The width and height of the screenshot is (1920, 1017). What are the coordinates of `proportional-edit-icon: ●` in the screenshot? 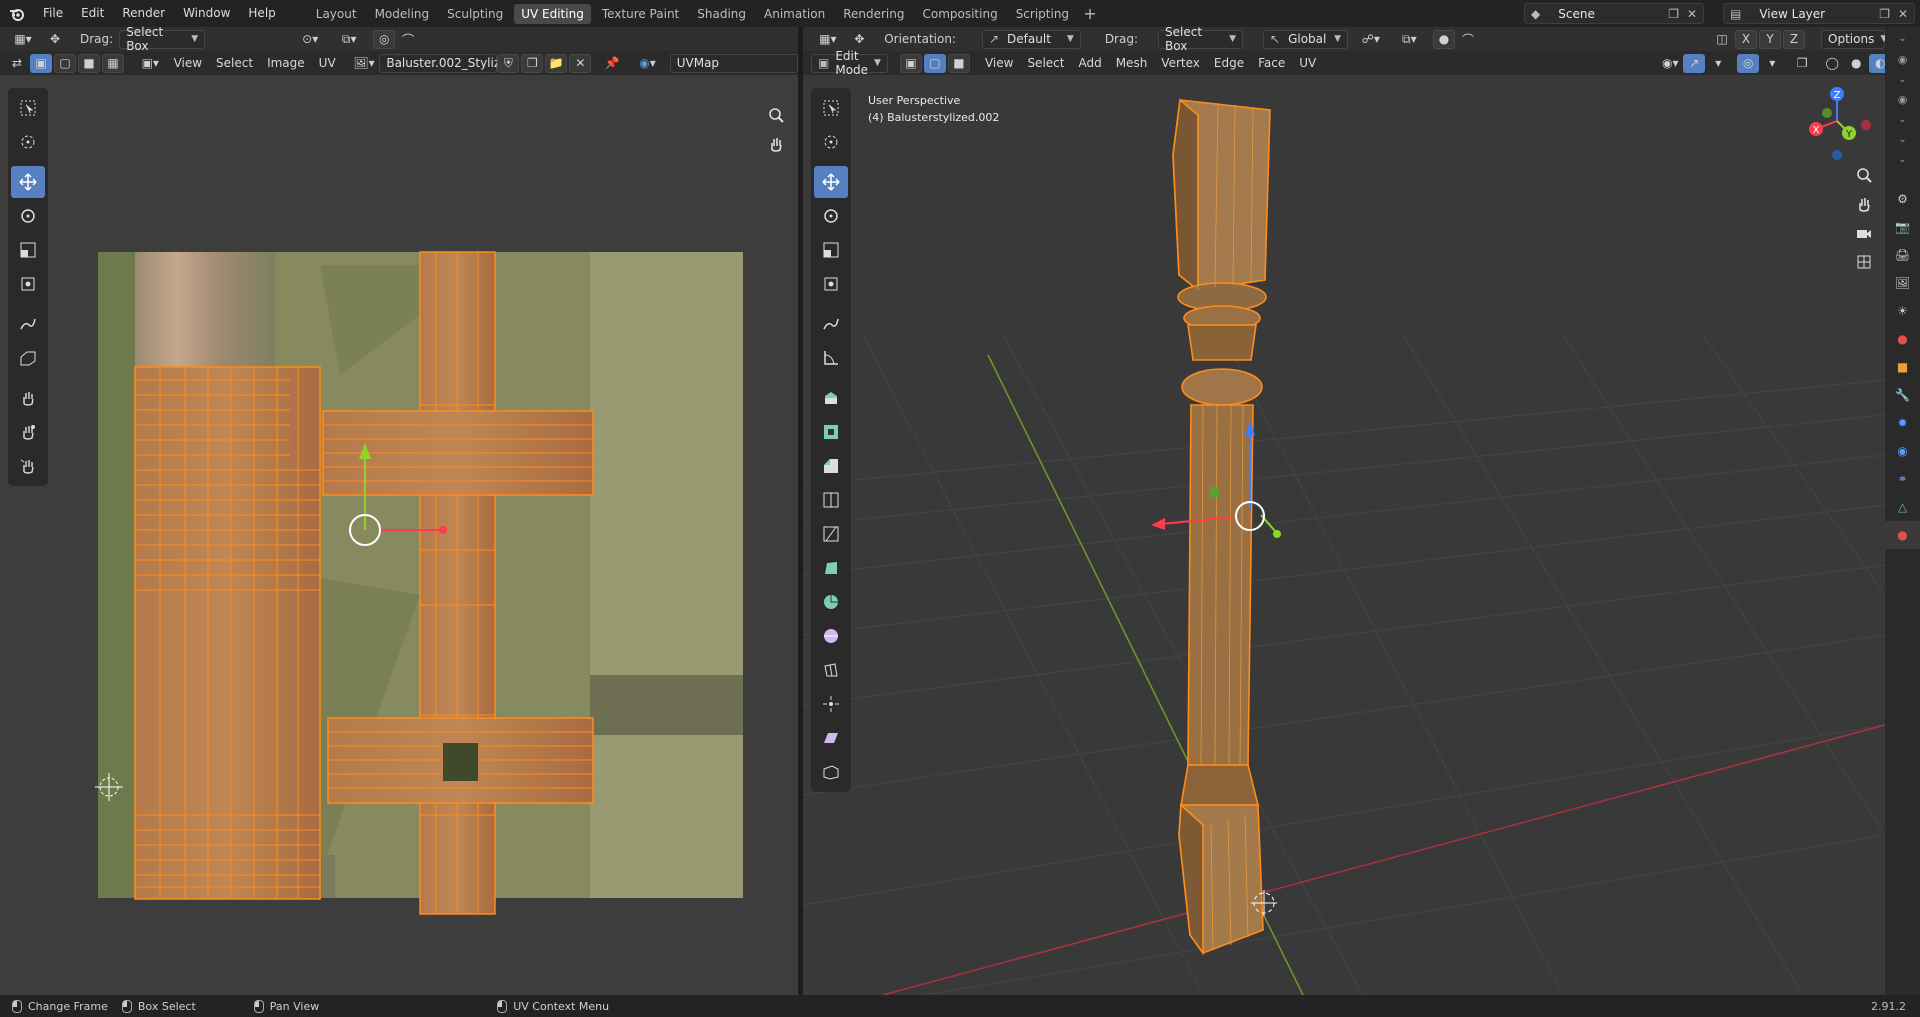 It's located at (1444, 39).